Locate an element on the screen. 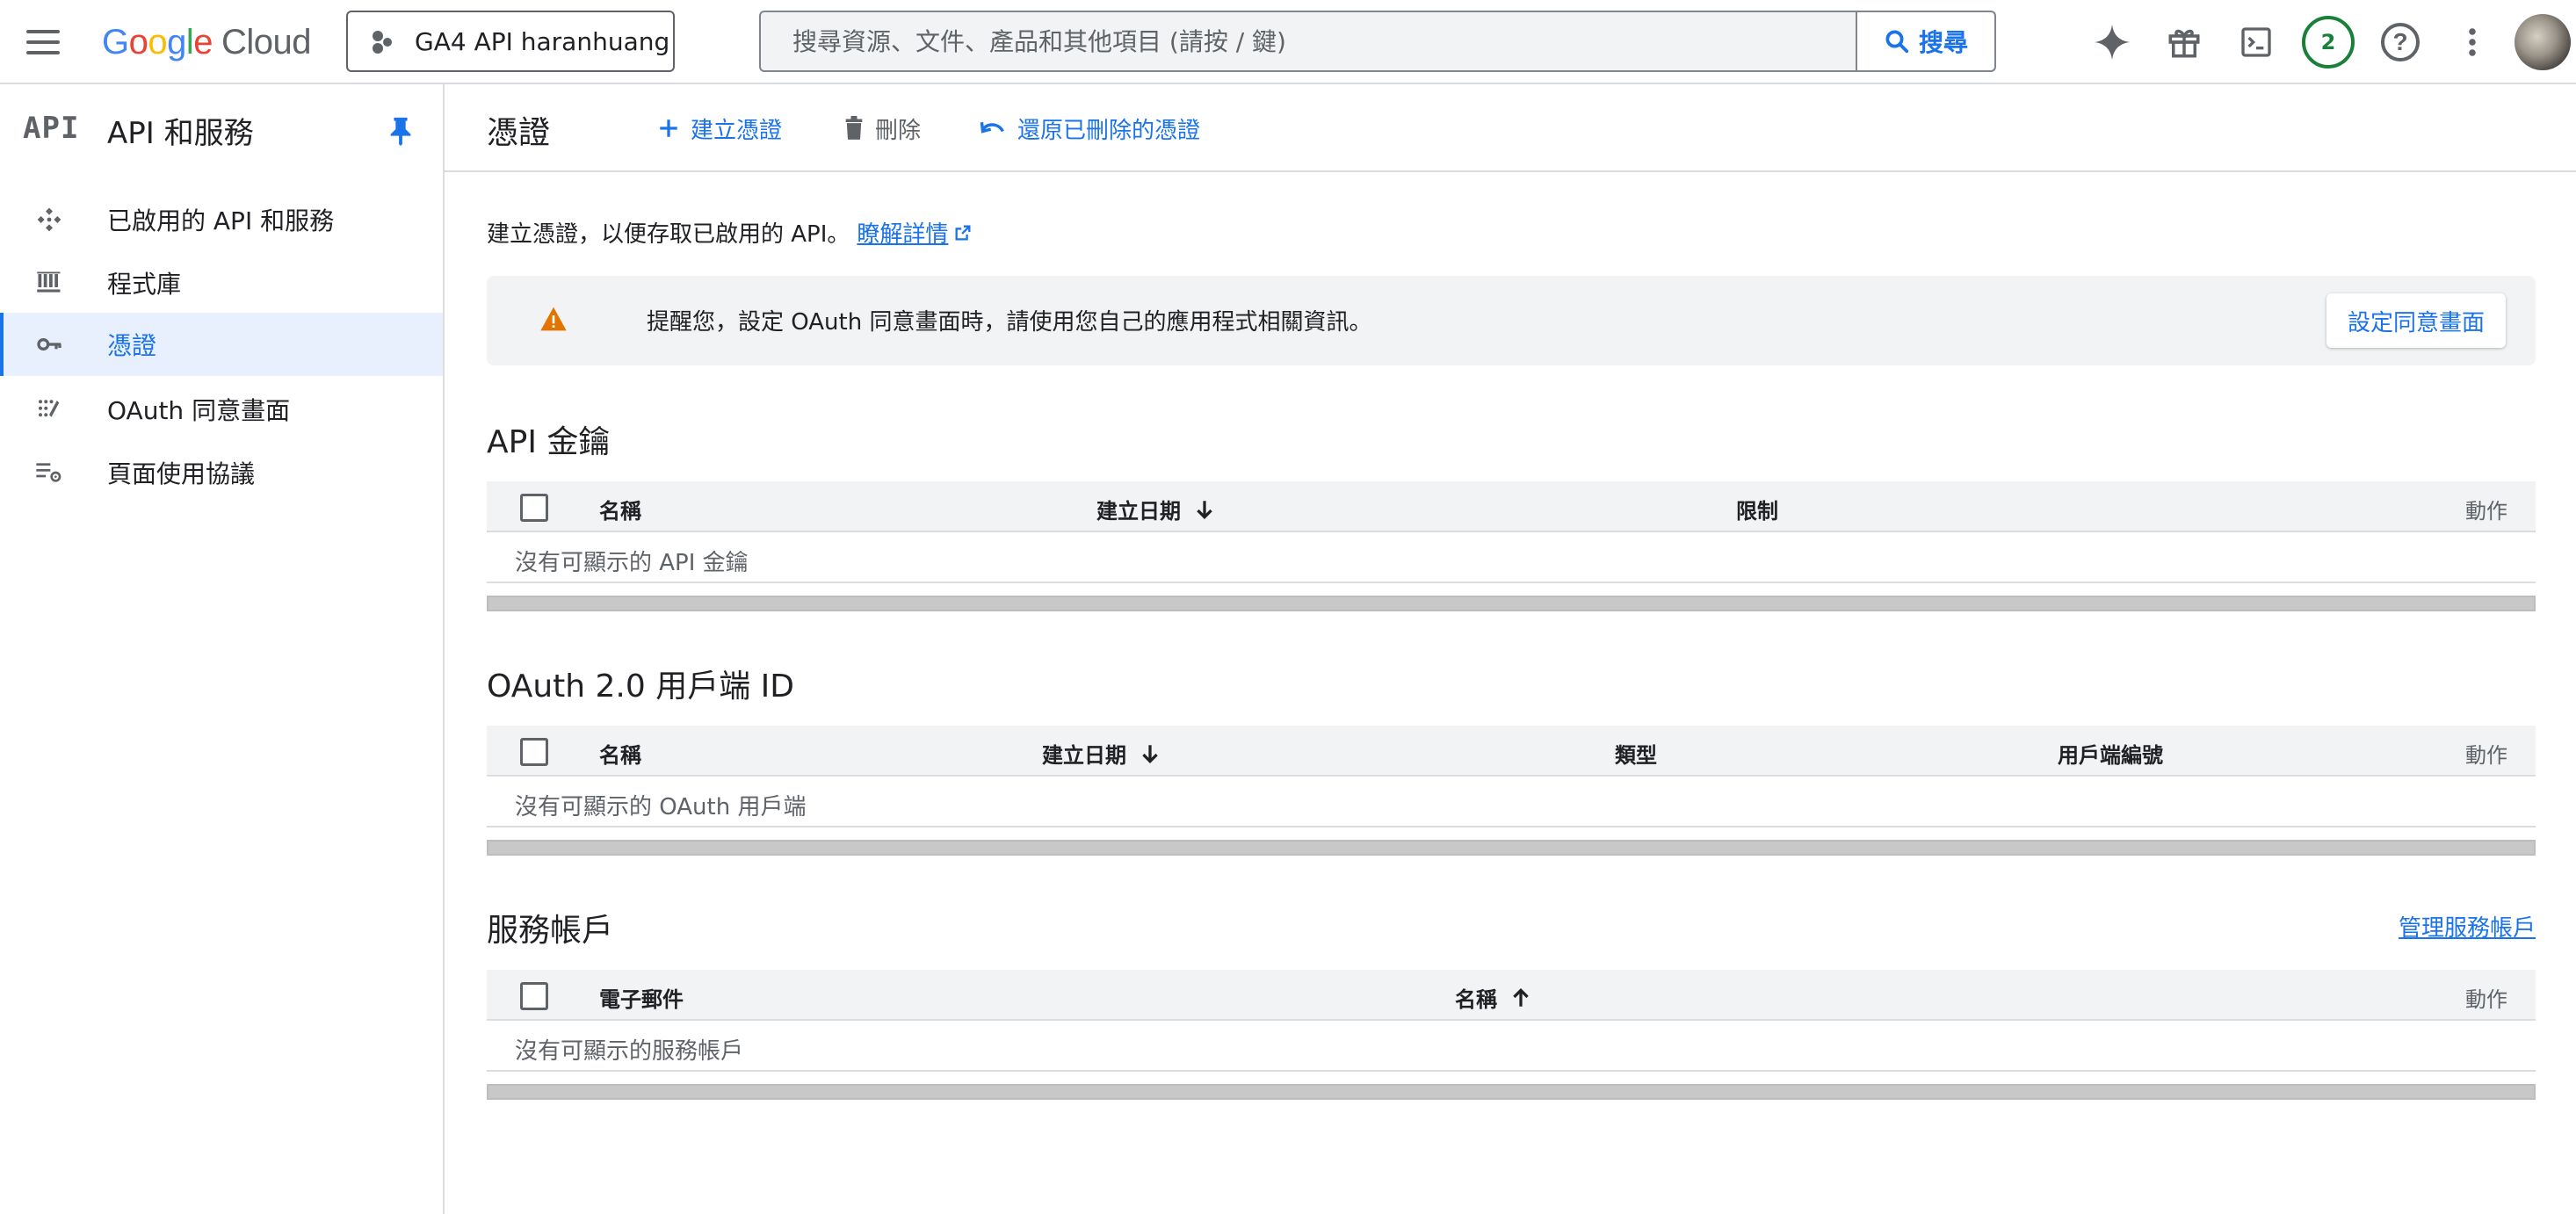 Image resolution: width=2576 pixels, height=1214 pixels. column-restrictions: 限制 is located at coordinates (1757, 509).